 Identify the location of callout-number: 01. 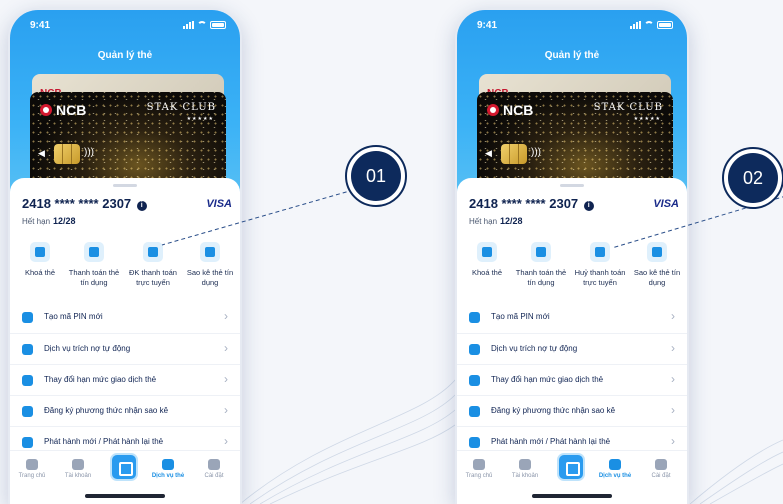
(376, 176).